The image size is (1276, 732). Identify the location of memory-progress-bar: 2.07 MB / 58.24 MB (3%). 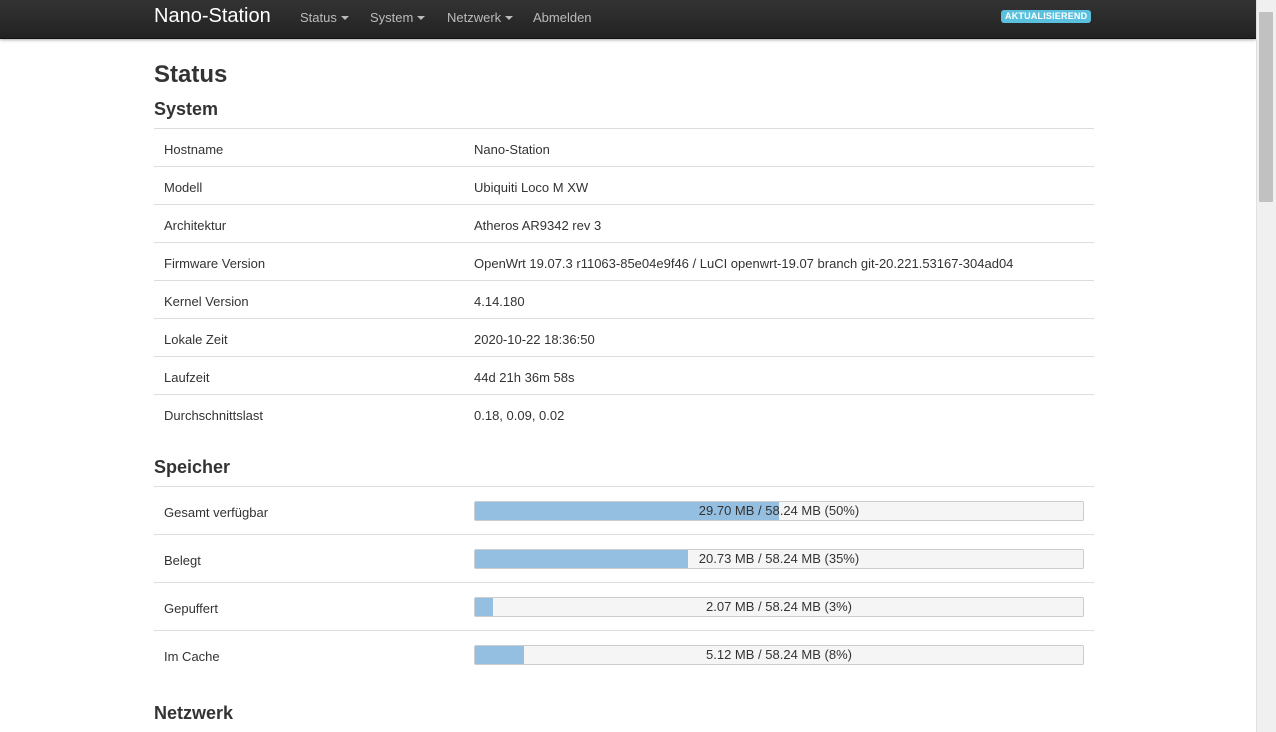
(779, 607).